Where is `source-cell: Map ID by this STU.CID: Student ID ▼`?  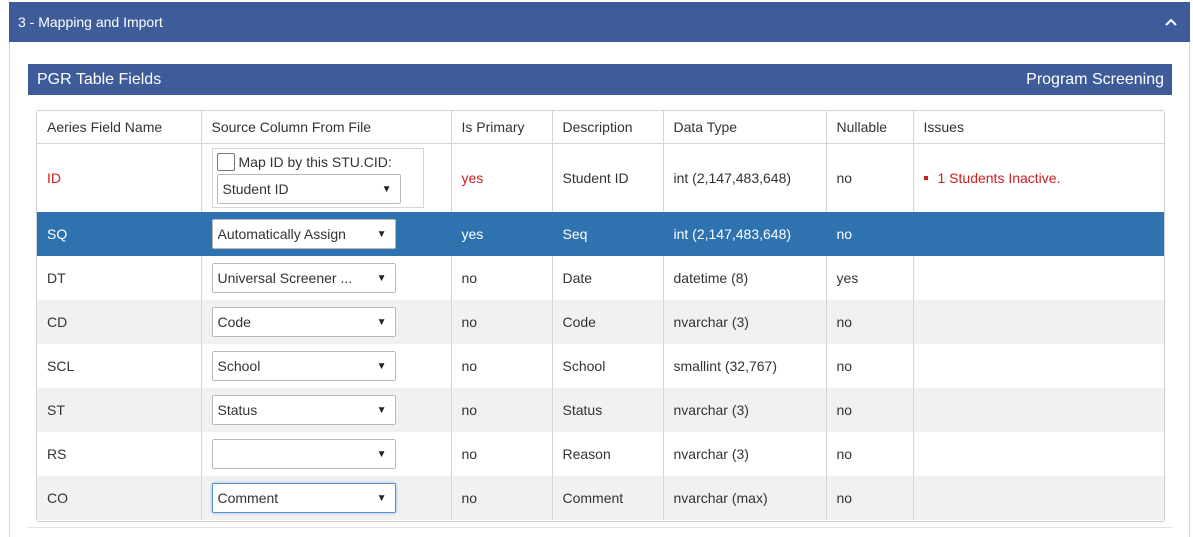
source-cell: Map ID by this STU.CID: Student ID ▼ is located at coordinates (326, 177).